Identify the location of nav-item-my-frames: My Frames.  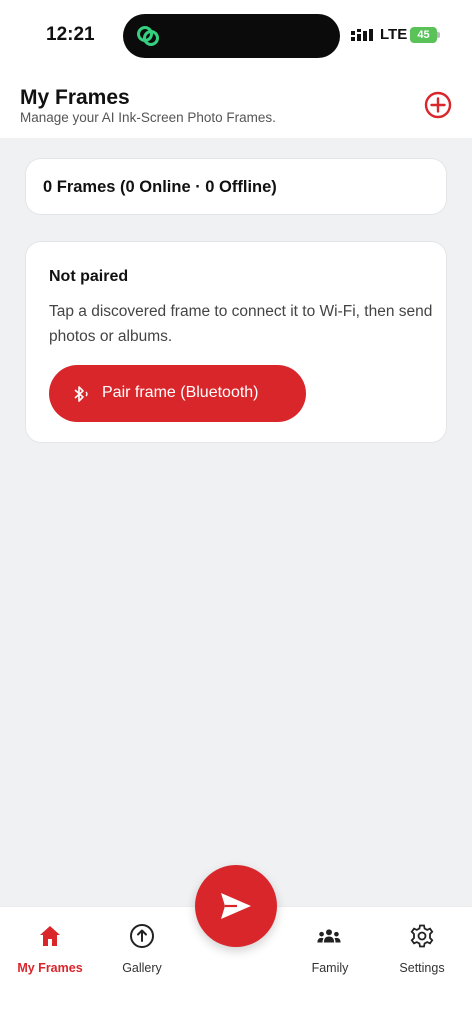
(50, 949).